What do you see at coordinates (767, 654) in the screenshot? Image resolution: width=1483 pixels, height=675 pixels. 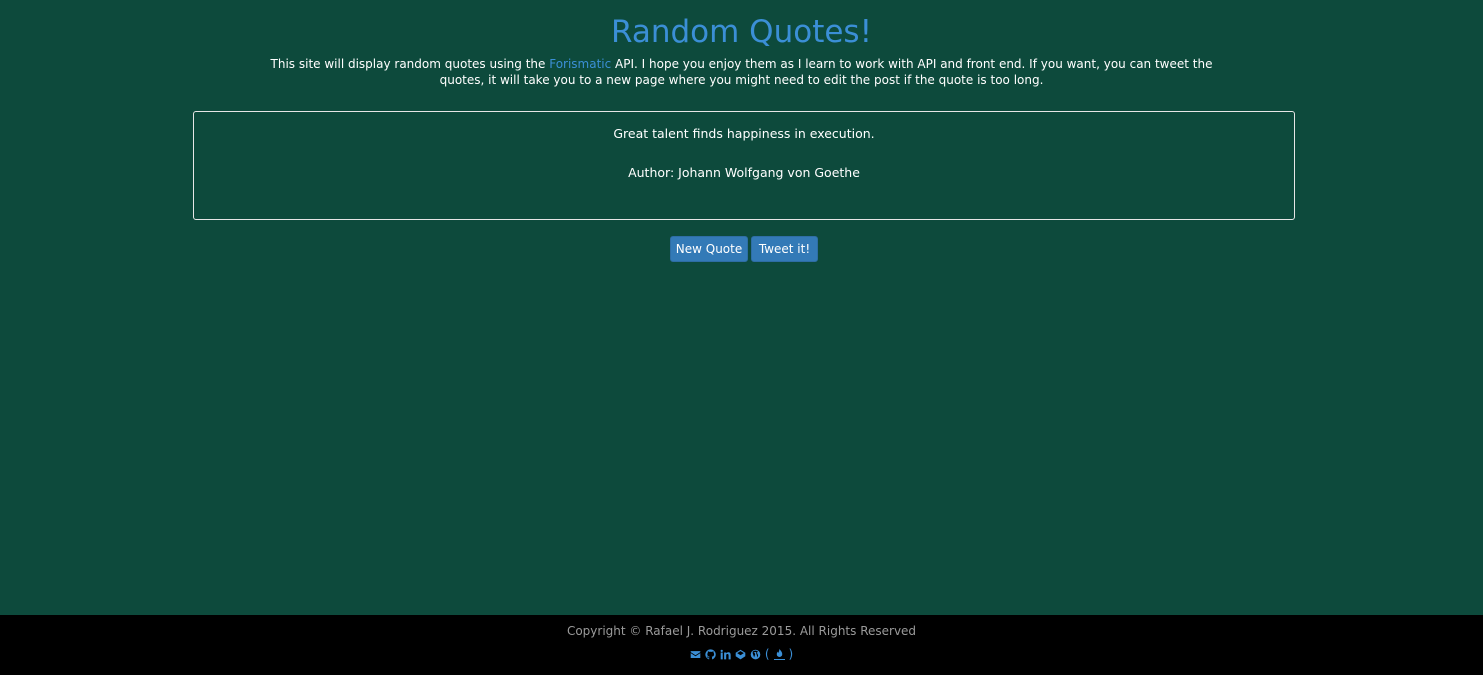 I see `paren-open: (` at bounding box center [767, 654].